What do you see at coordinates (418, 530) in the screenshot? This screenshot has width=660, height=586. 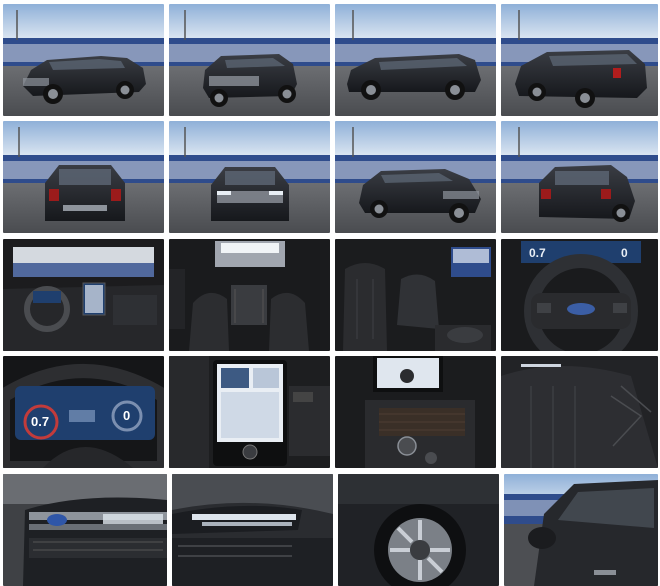 I see `photo-detail-wheel` at bounding box center [418, 530].